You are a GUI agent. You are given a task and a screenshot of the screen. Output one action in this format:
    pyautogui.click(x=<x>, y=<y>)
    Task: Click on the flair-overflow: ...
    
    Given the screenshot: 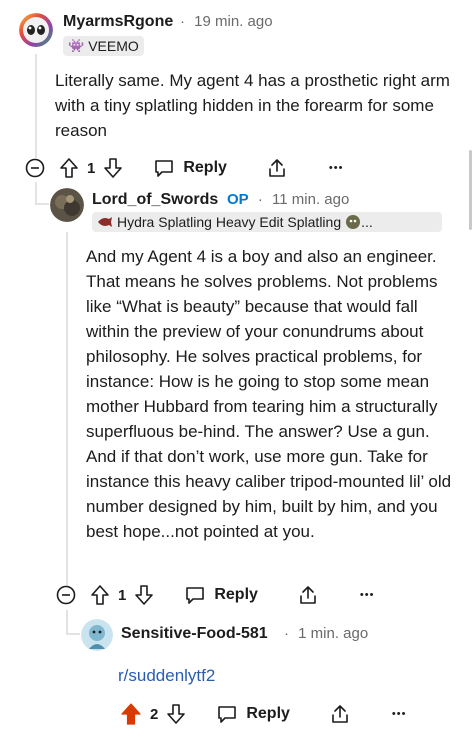 What is the action you would take?
    pyautogui.click(x=367, y=222)
    